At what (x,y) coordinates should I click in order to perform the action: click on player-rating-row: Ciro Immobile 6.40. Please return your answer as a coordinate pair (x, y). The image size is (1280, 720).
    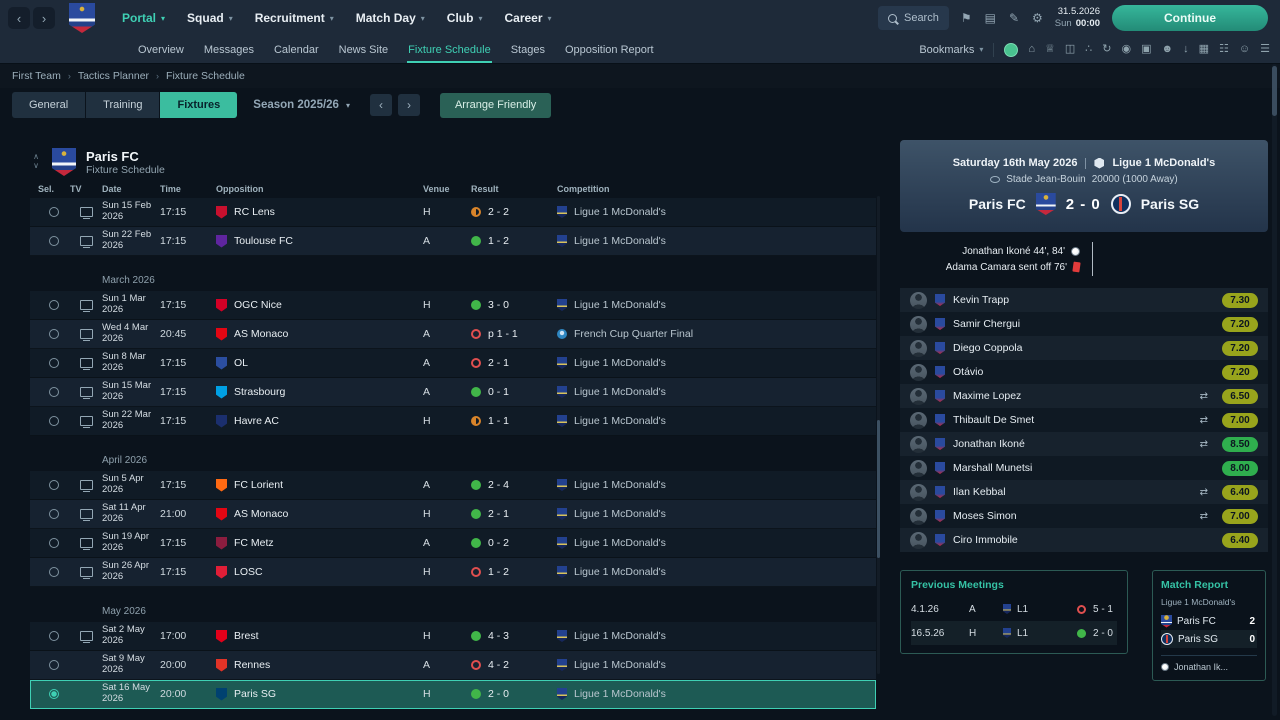
    Looking at the image, I should click on (1084, 540).